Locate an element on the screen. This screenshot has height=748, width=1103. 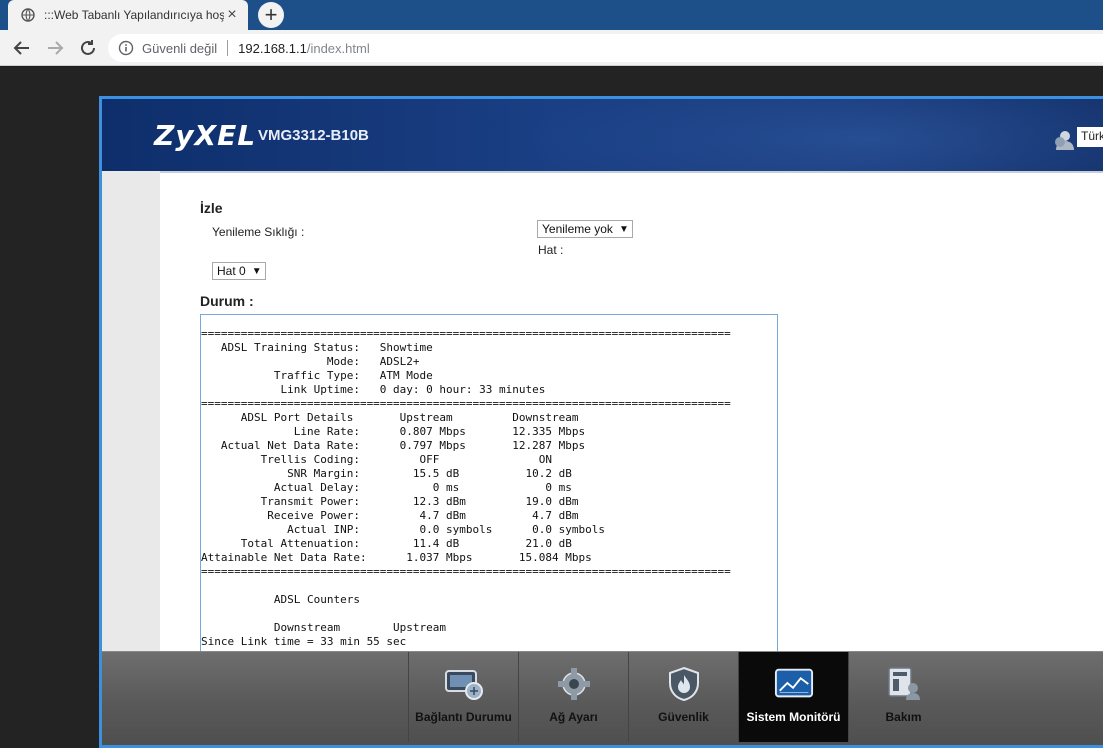
globe-icon is located at coordinates (28, 15).